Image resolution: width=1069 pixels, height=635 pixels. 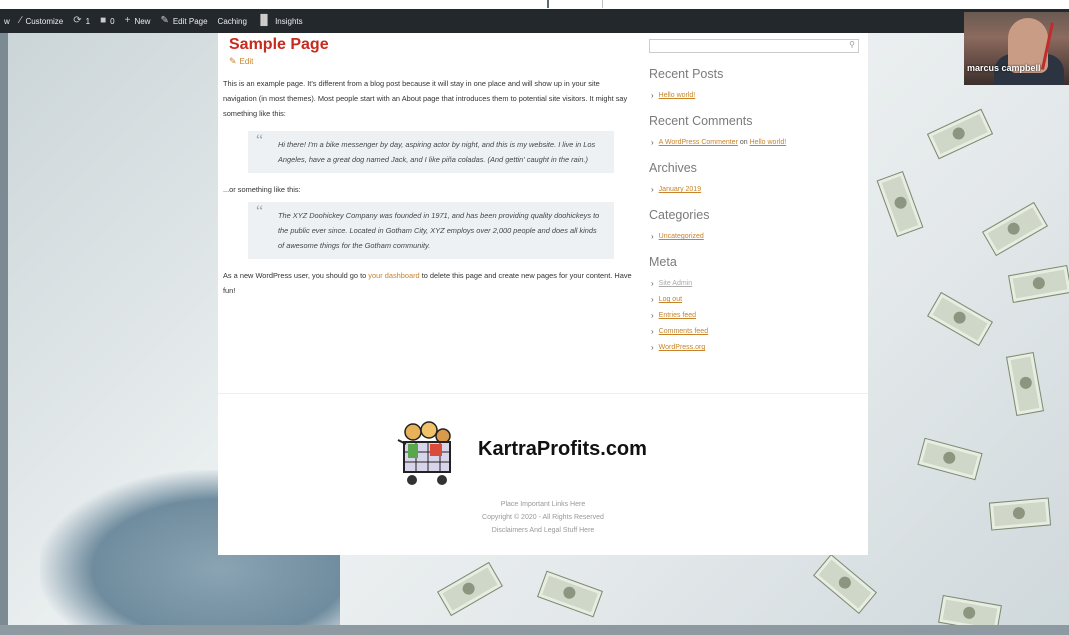 What do you see at coordinates (393, 275) in the screenshot?
I see `dashboard-link: your dashboard` at bounding box center [393, 275].